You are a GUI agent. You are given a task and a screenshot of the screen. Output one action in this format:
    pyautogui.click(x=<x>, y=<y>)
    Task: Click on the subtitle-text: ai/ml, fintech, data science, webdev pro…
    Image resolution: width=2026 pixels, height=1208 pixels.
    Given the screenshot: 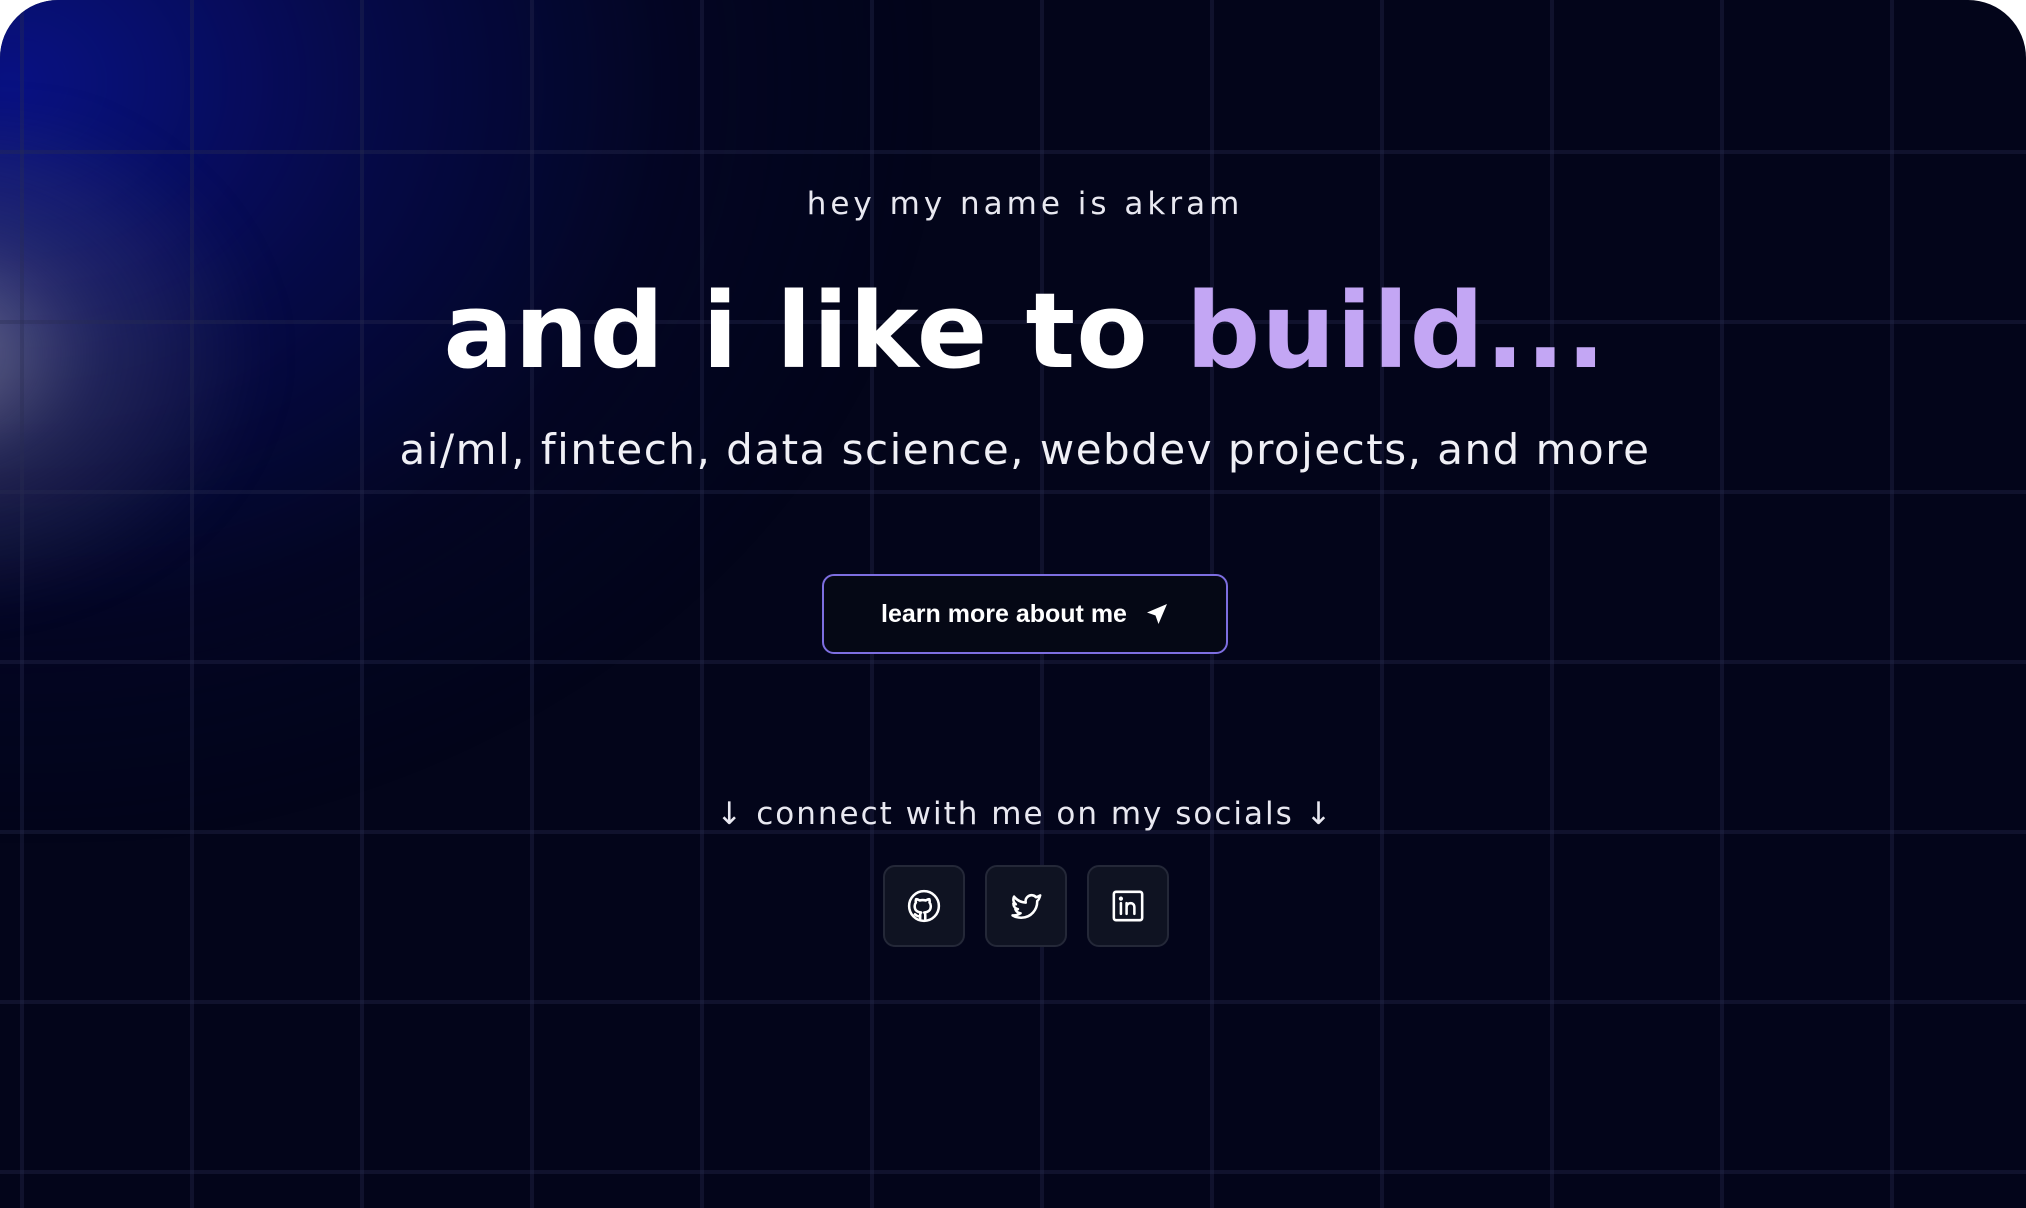 What is the action you would take?
    pyautogui.click(x=1025, y=449)
    